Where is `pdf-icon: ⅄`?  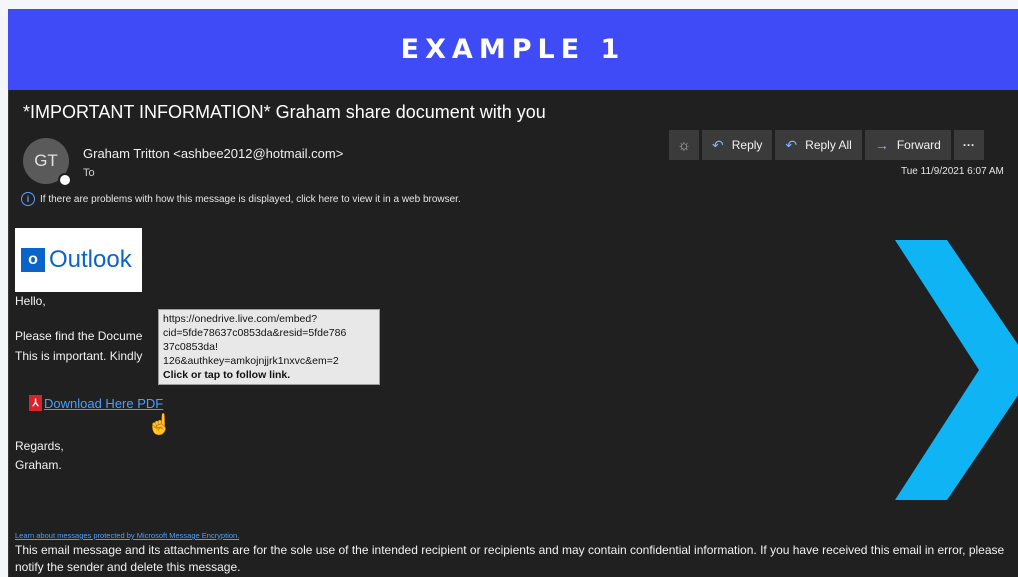
pdf-icon: ⅄ is located at coordinates (35, 403).